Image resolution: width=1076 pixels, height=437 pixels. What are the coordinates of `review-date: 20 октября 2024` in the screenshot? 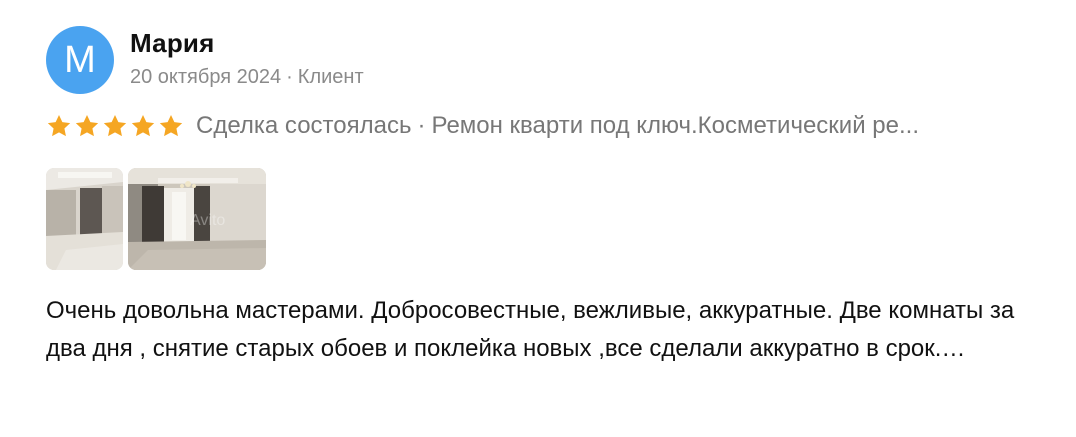 It's located at (206, 77).